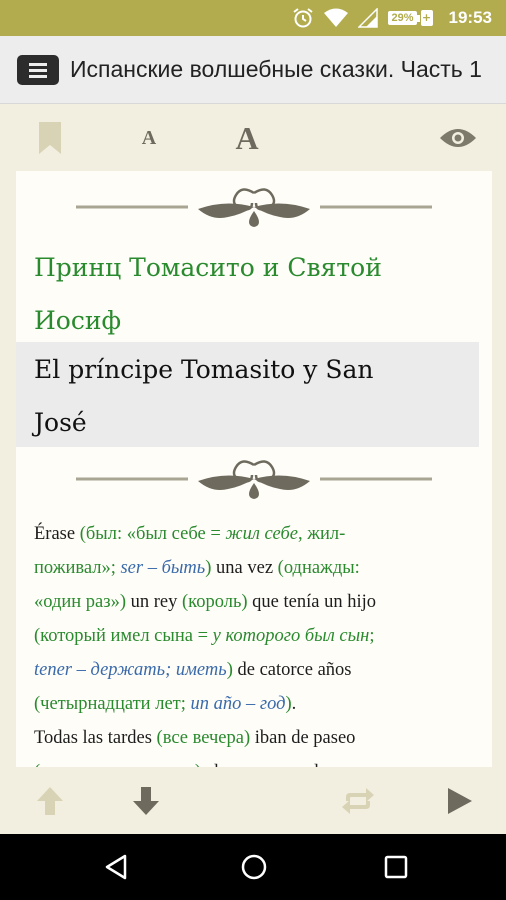  I want to click on text-segment: (который имел сына =, so click(123, 636).